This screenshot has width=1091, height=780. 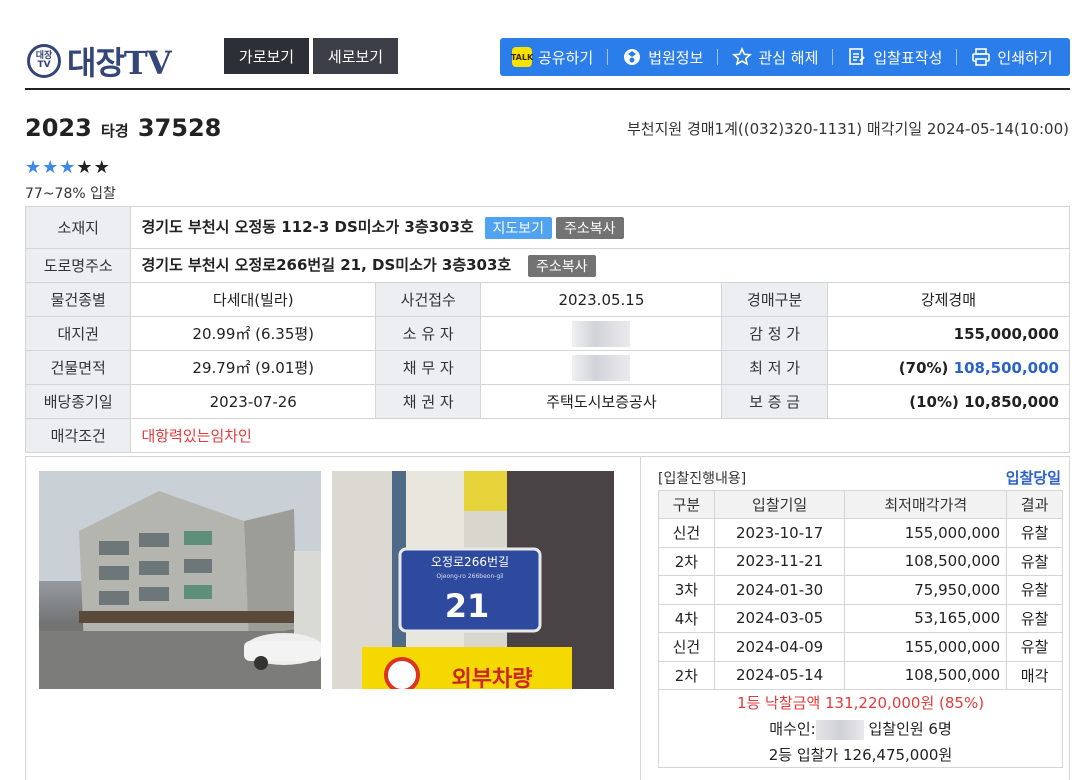 I want to click on table-row: 3차 2024-01-30 75,950,000 유찰, so click(x=860, y=590).